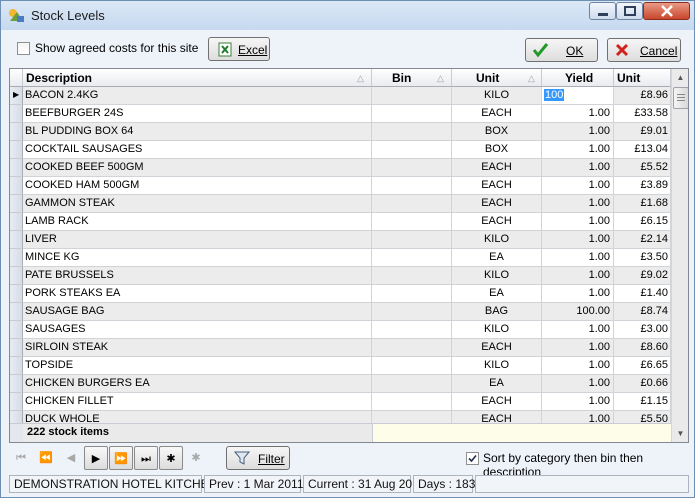  I want to click on row-indicator: ▶, so click(16, 96).